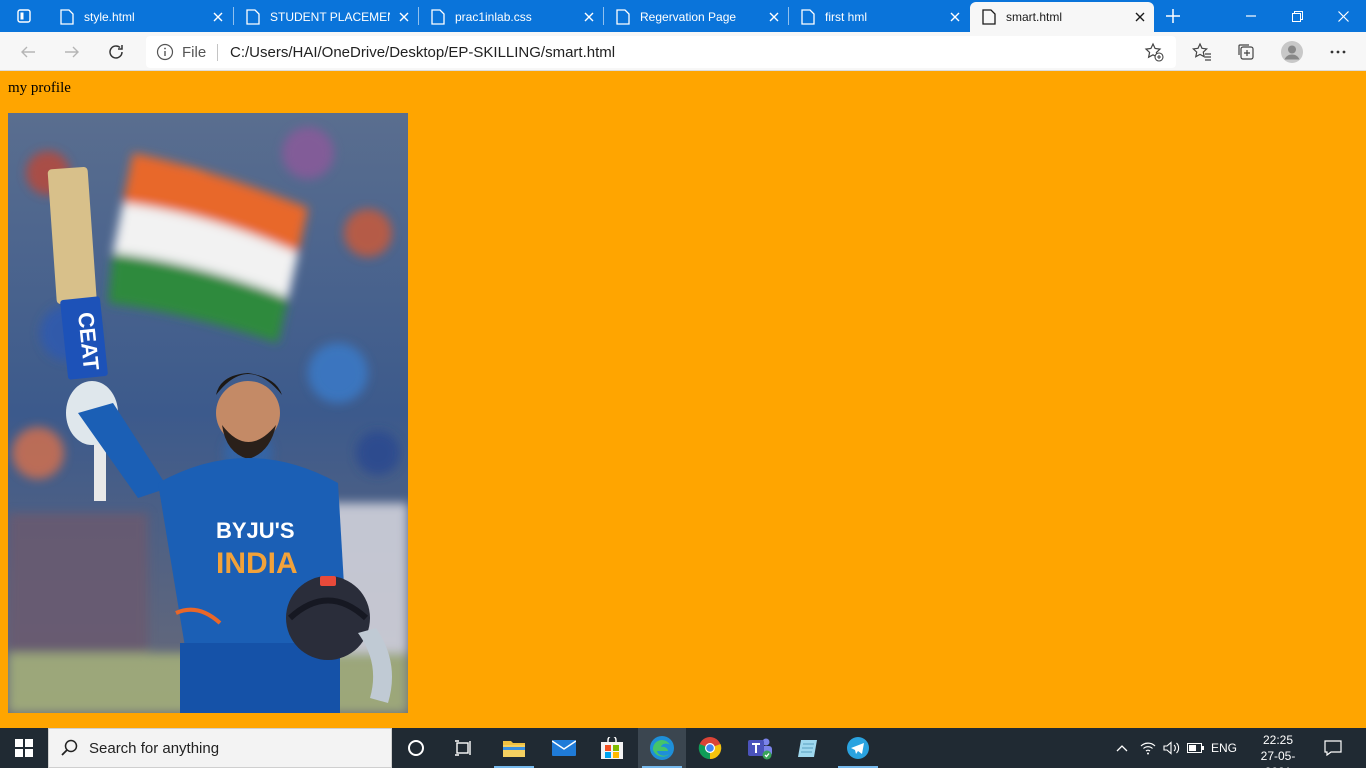 The image size is (1366, 768). I want to click on show-hidden-icons-button, so click(1122, 748).